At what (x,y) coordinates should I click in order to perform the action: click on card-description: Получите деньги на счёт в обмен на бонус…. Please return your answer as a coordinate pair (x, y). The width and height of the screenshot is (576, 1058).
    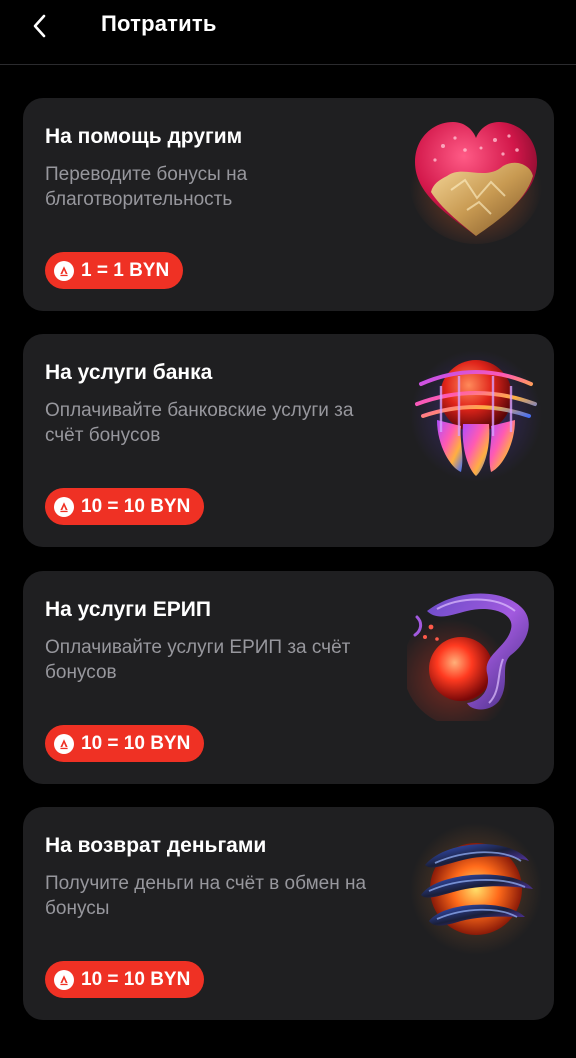
    Looking at the image, I should click on (206, 896).